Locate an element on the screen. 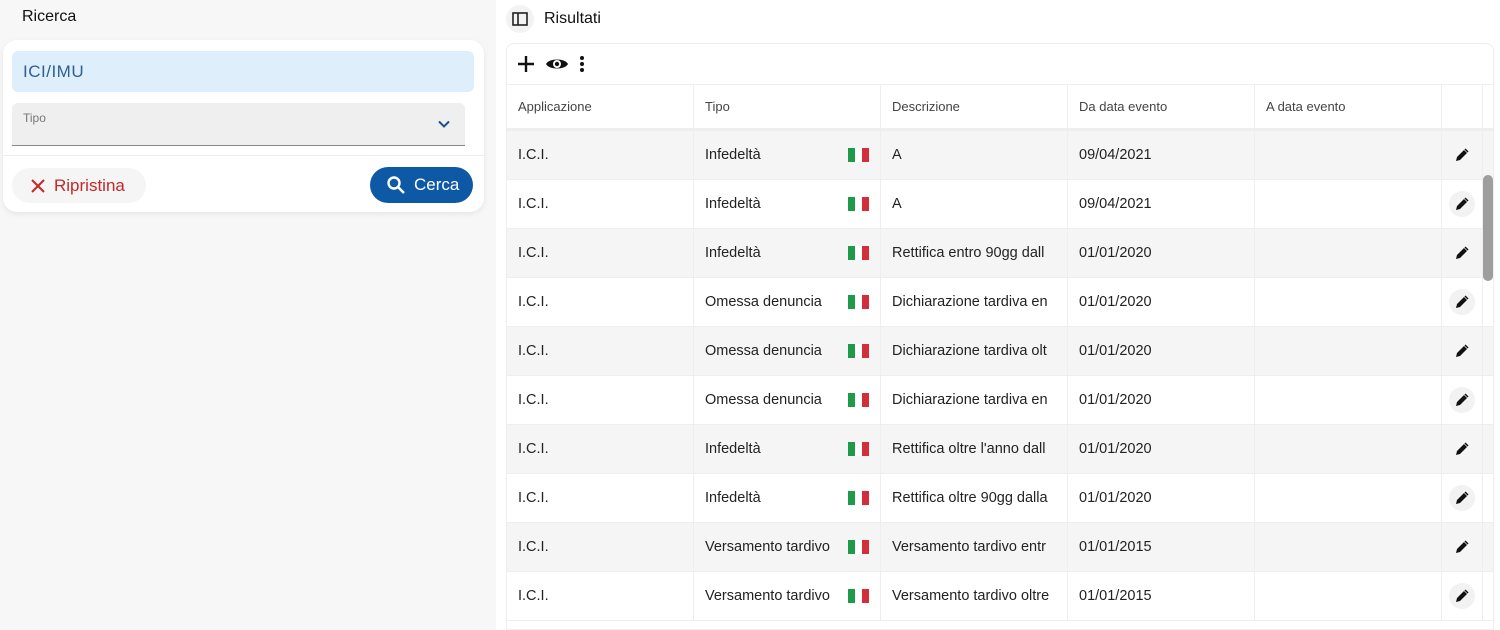 This screenshot has height=630, width=1500. view-button is located at coordinates (557, 64).